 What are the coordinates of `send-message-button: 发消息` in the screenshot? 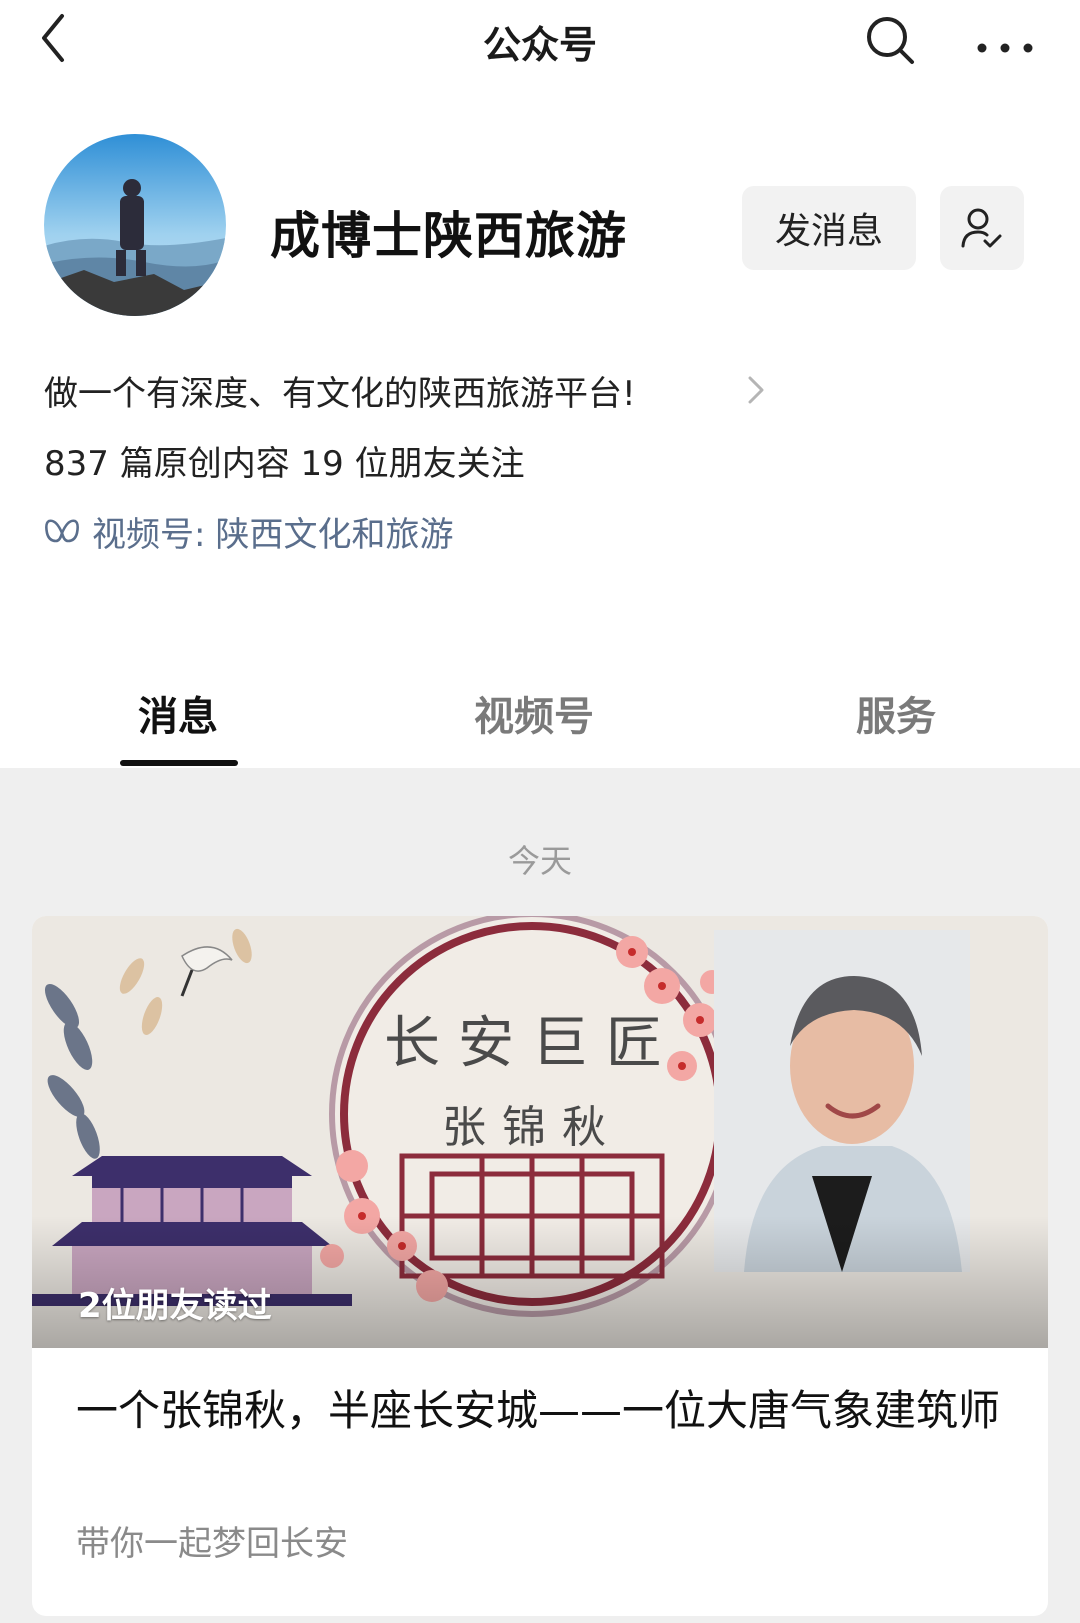 It's located at (829, 228).